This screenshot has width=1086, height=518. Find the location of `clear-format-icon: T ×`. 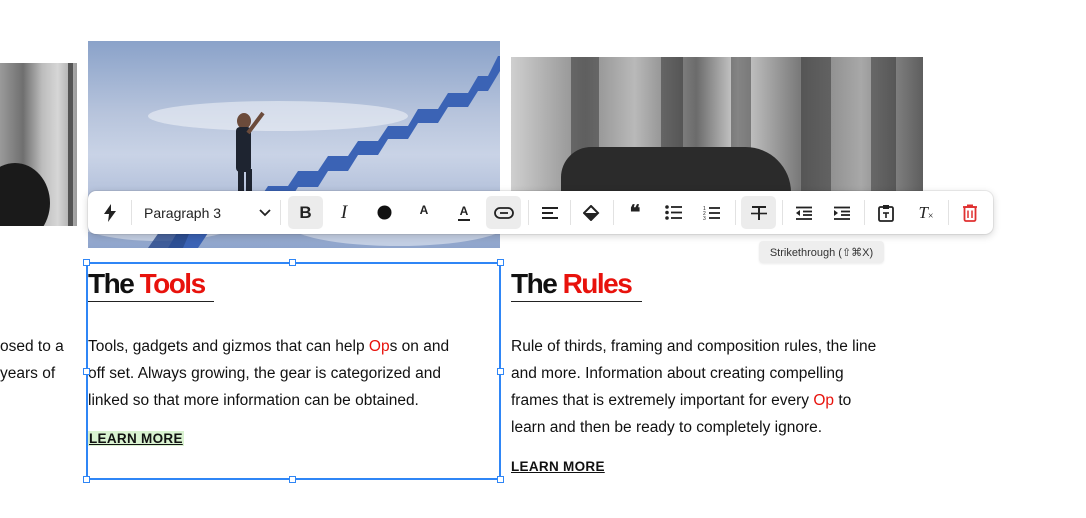

clear-format-icon: T × is located at coordinates (926, 212).